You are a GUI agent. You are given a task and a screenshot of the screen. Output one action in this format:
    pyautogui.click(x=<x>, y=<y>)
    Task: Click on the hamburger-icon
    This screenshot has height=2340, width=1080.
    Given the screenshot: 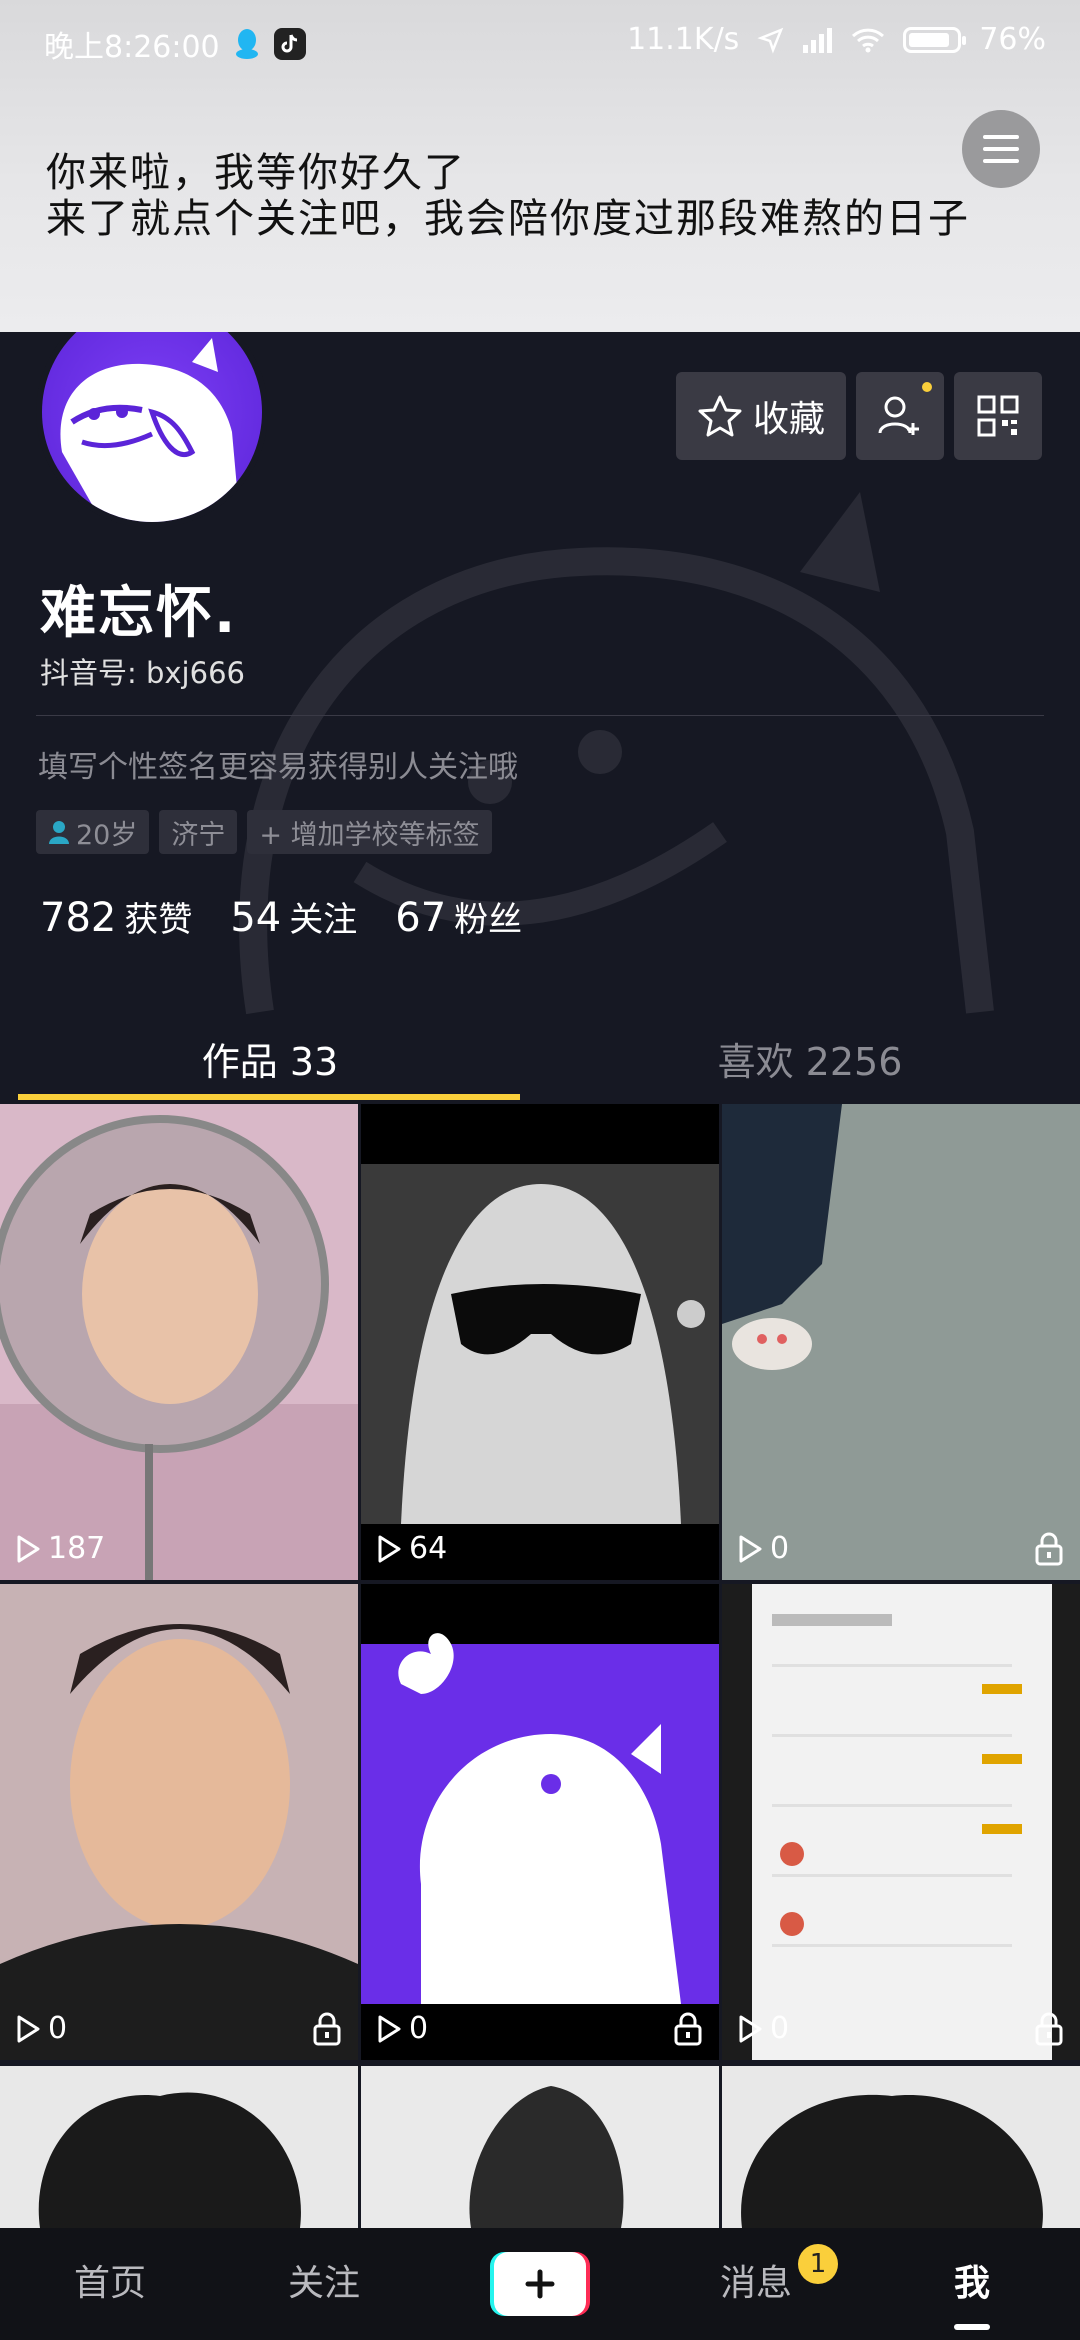 What is the action you would take?
    pyautogui.click(x=1001, y=137)
    